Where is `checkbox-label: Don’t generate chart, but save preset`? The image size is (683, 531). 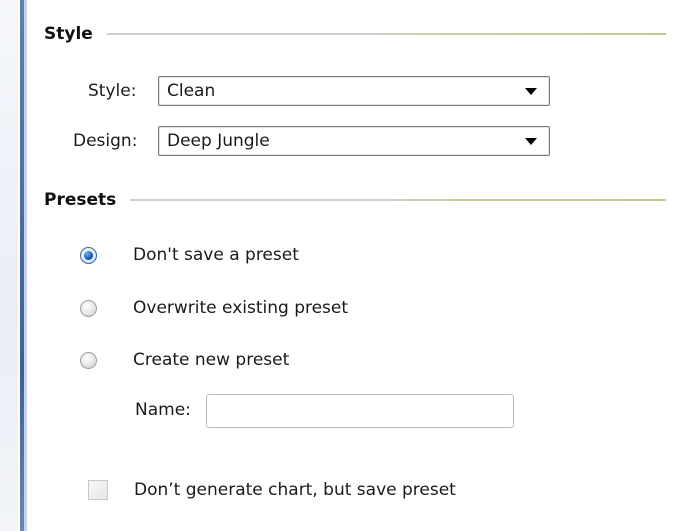
checkbox-label: Don’t generate chart, but save preset is located at coordinates (295, 490).